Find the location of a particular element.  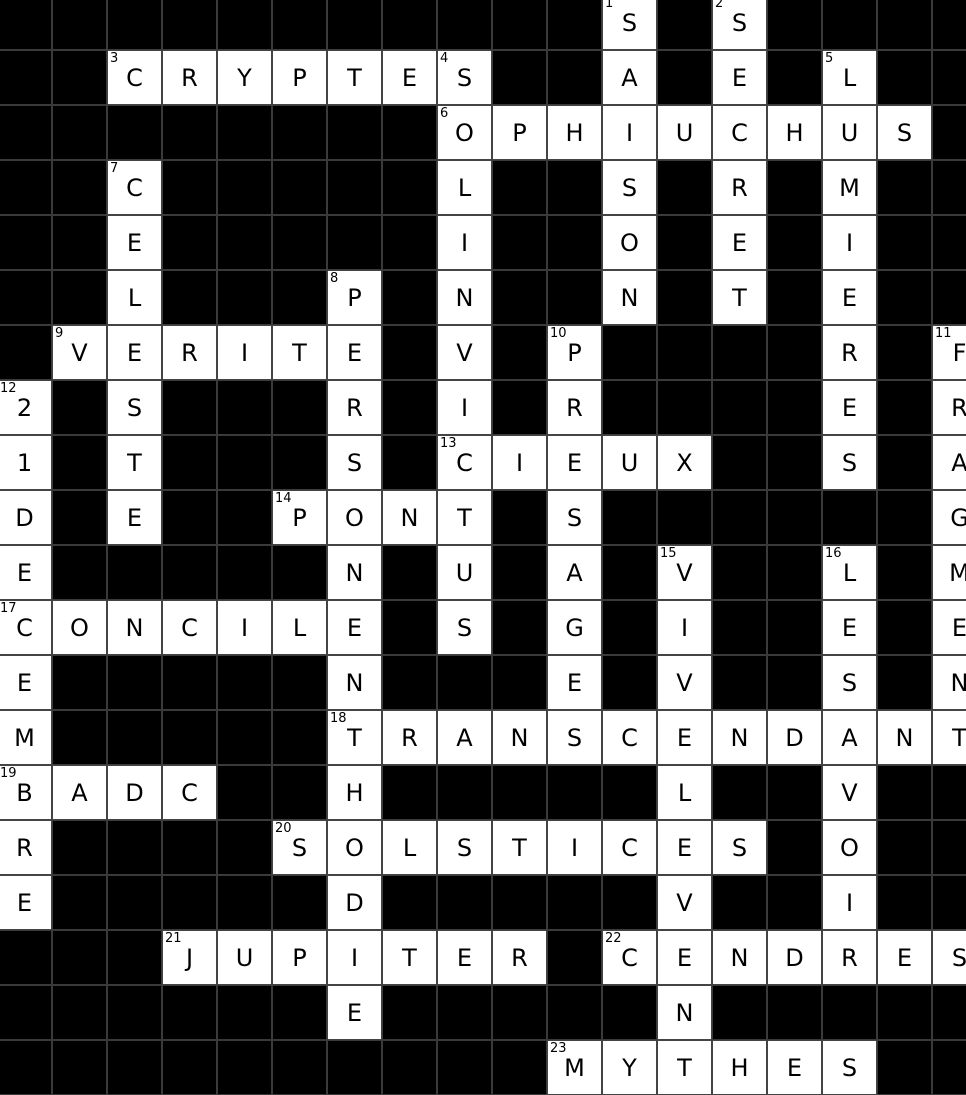

letter-cell: X is located at coordinates (684, 462).